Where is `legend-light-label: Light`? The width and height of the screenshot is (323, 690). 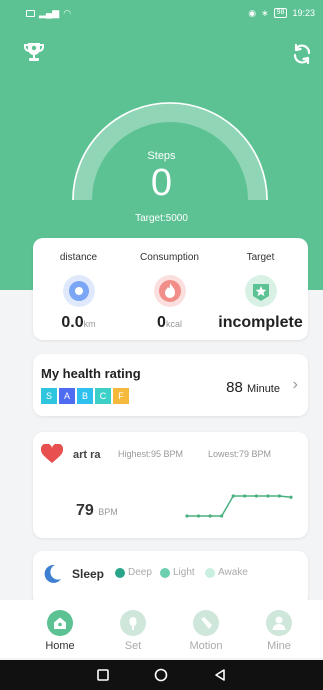
legend-light-label: Light is located at coordinates (184, 572).